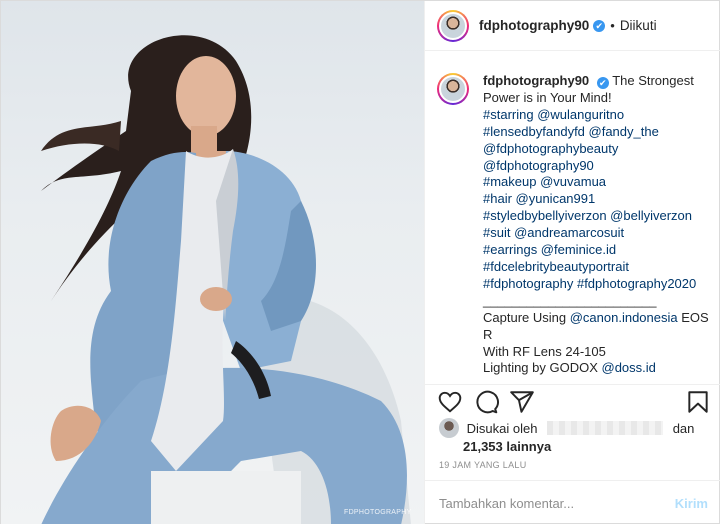 This screenshot has width=720, height=524. What do you see at coordinates (544, 181) in the screenshot?
I see `caption-hashtag-link: #makeup @vuvamua` at bounding box center [544, 181].